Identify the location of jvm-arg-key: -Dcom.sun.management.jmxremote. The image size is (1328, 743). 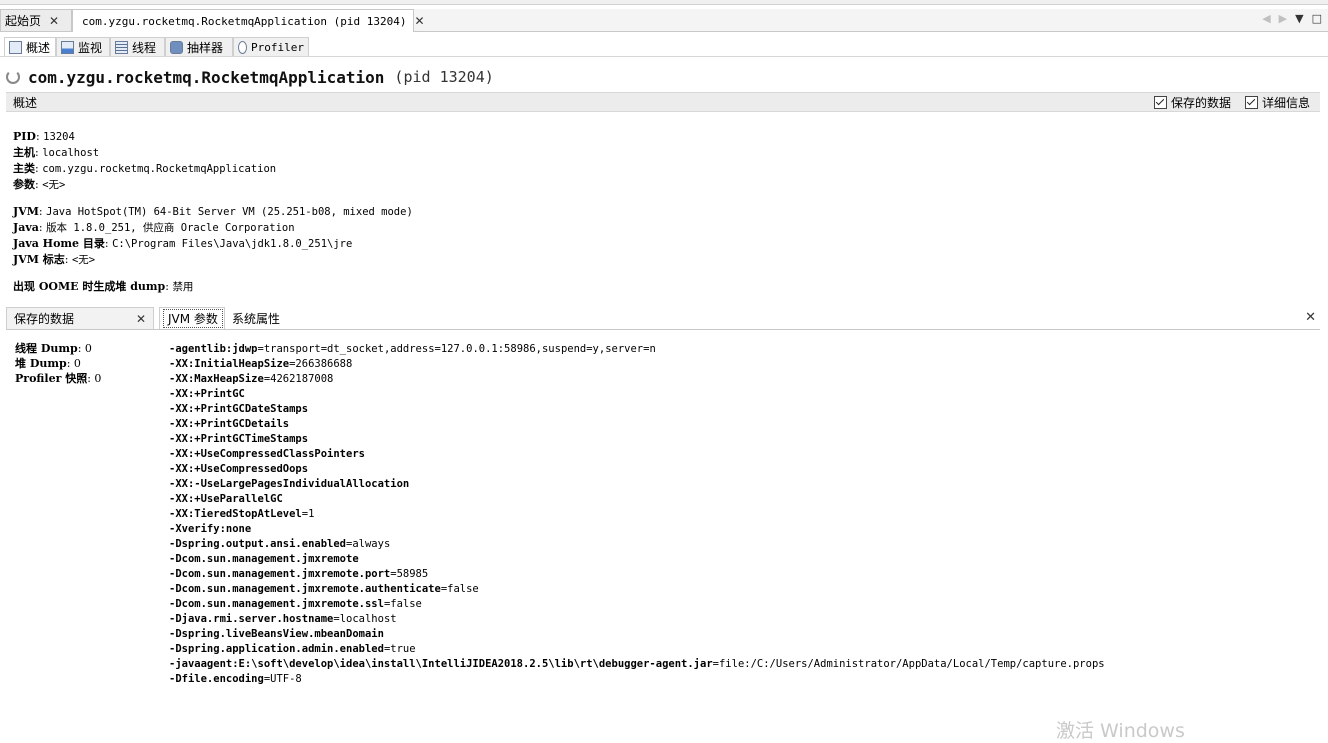
(264, 559).